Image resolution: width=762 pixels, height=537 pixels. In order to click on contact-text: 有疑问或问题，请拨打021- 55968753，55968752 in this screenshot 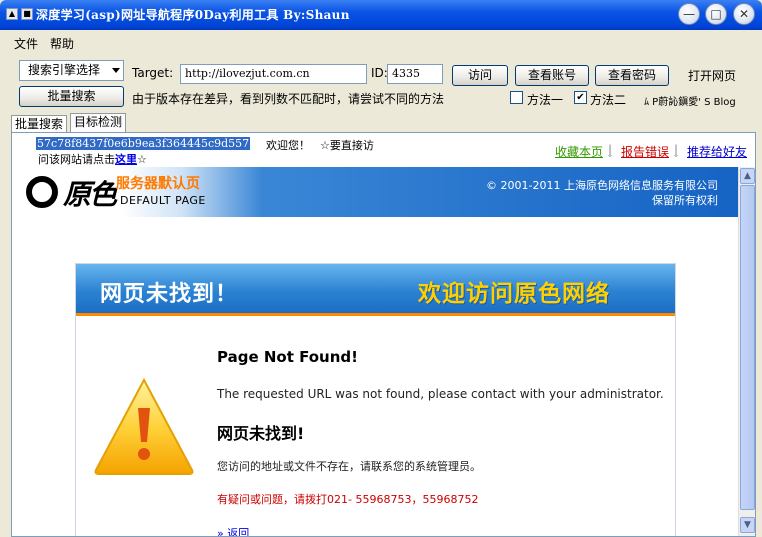, I will do `click(348, 499)`.